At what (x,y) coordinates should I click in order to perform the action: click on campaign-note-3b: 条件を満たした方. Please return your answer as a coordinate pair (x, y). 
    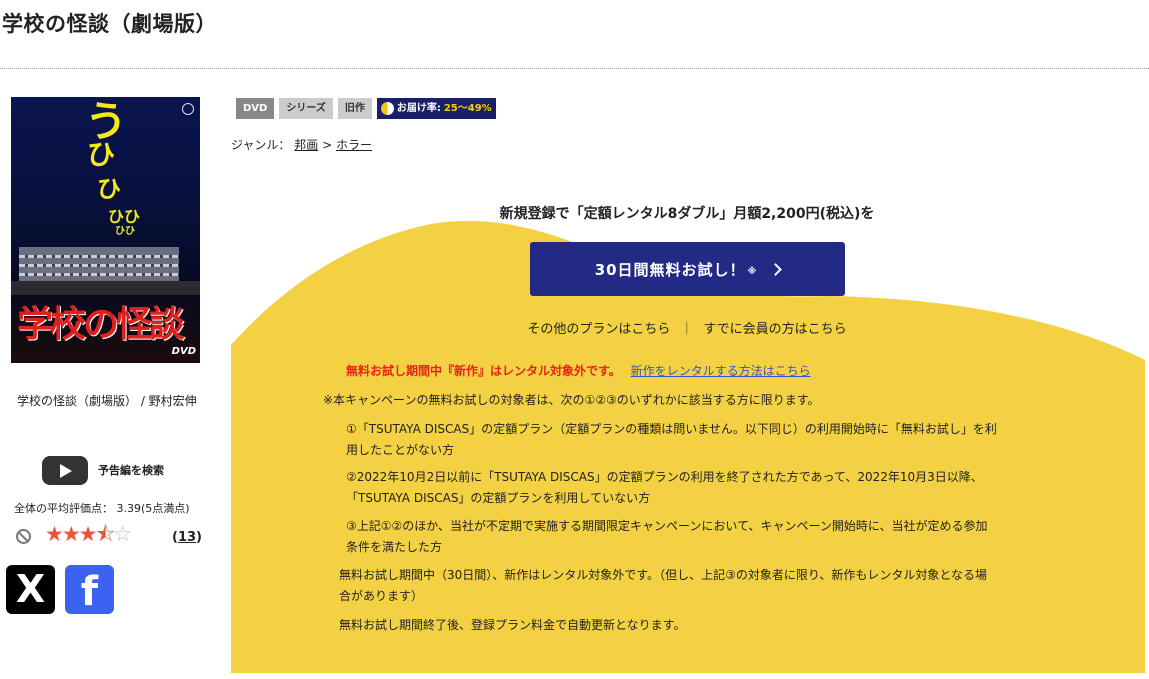
    Looking at the image, I should click on (394, 547).